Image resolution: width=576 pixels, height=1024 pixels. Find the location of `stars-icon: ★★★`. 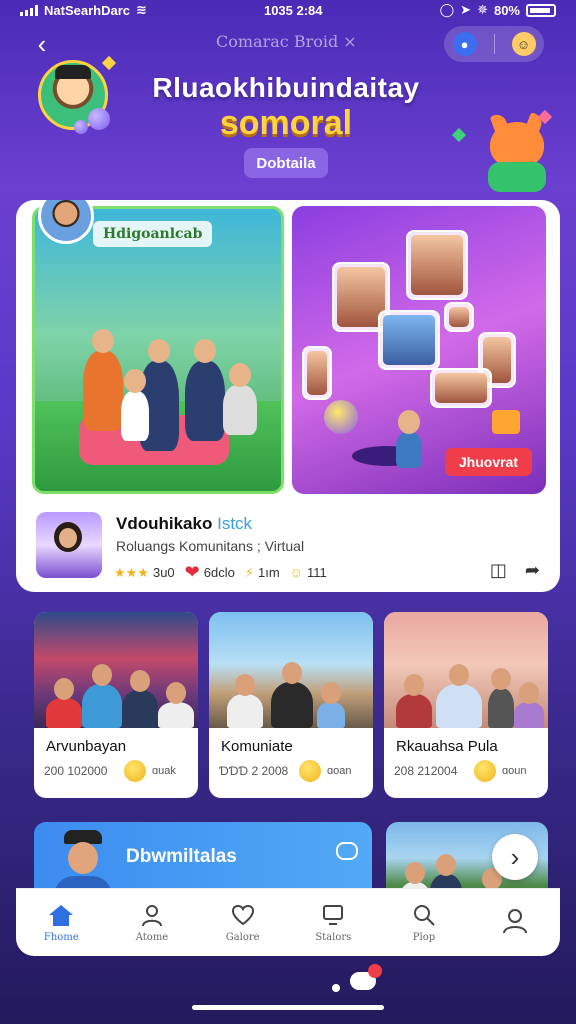

stars-icon: ★★★ is located at coordinates (131, 572).